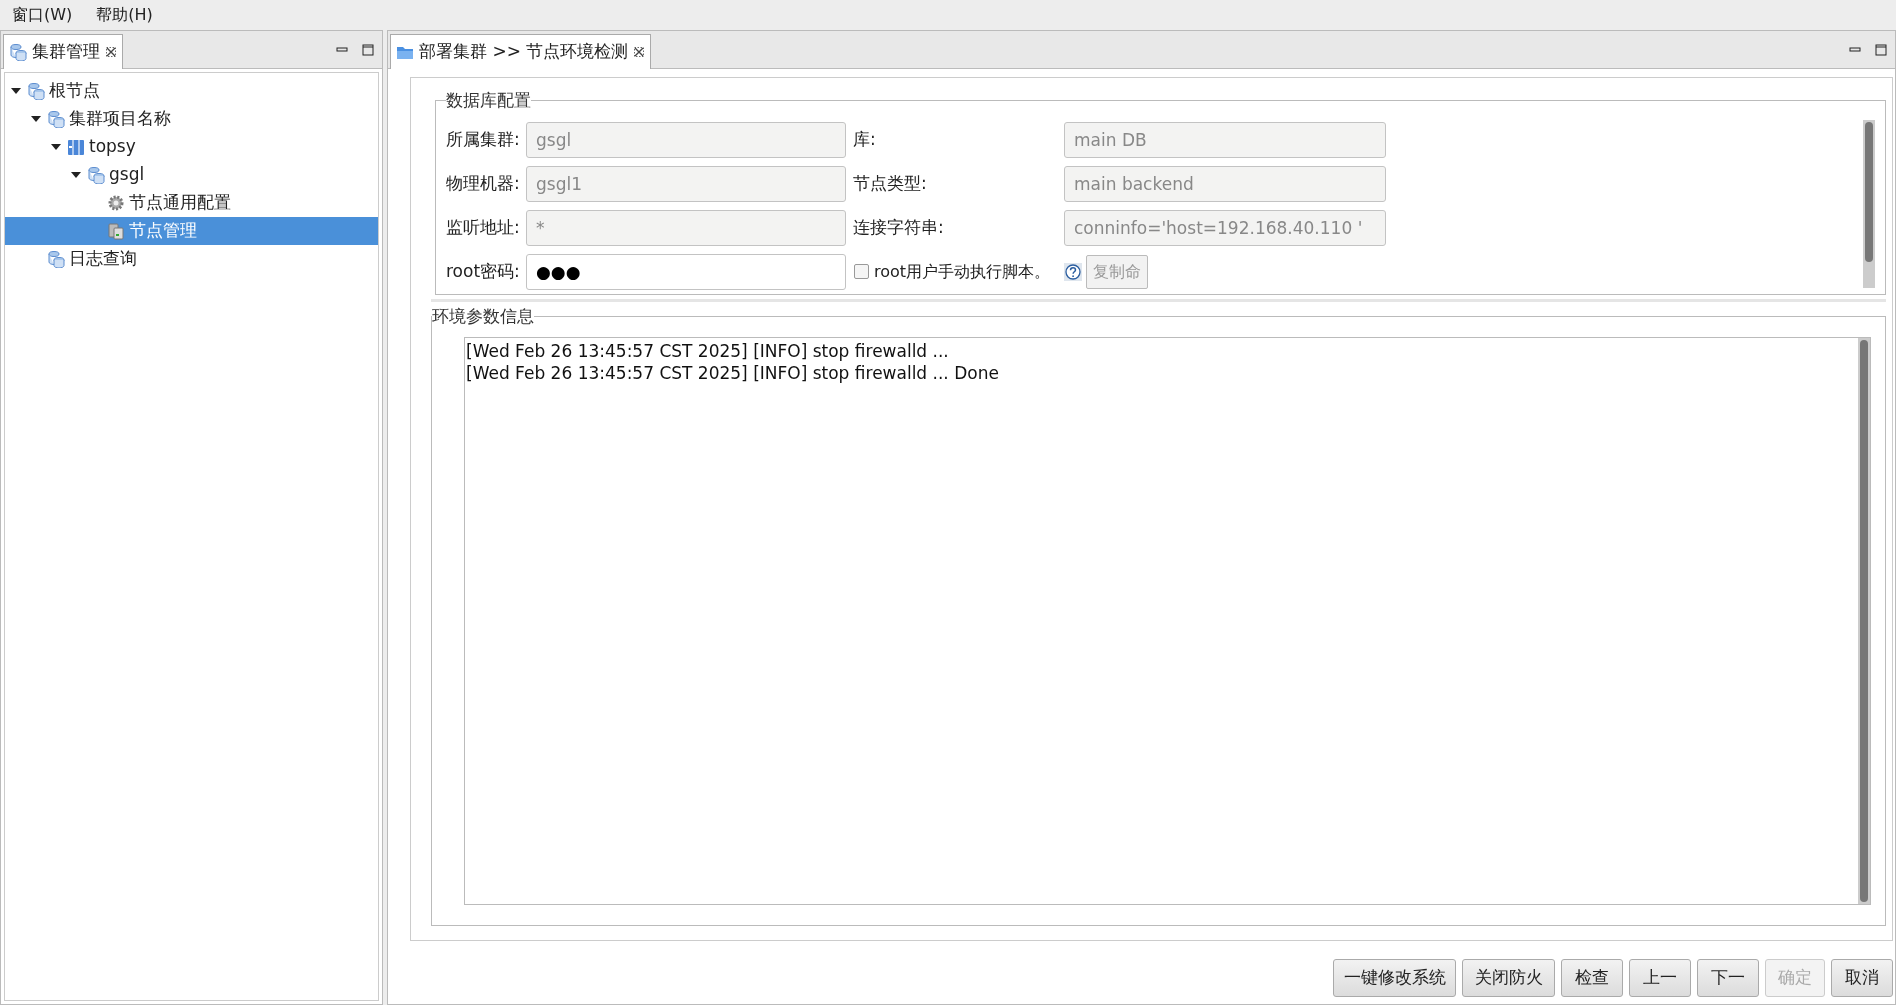  Describe the element at coordinates (488, 100) in the screenshot. I see `group-title: 数据库配置` at that location.